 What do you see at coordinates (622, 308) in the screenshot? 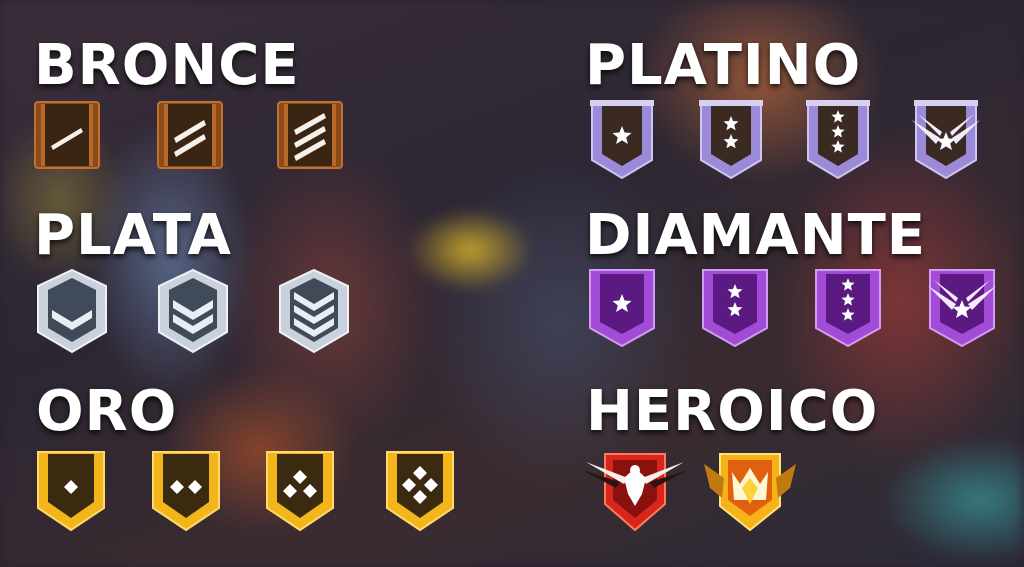
I see `diamond-one-star-icon` at bounding box center [622, 308].